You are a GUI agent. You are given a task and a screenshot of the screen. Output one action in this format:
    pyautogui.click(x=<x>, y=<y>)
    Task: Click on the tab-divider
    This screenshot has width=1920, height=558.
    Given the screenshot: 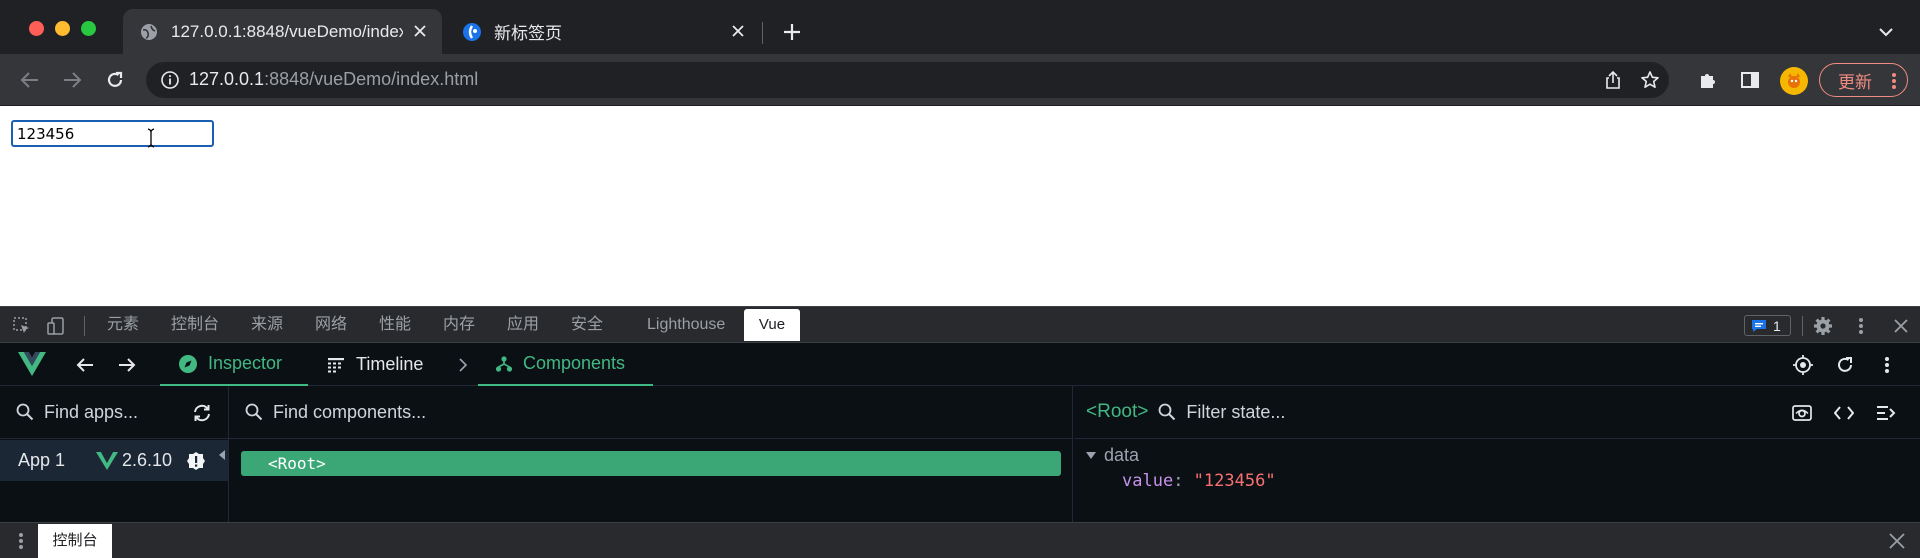 What is the action you would take?
    pyautogui.click(x=762, y=33)
    